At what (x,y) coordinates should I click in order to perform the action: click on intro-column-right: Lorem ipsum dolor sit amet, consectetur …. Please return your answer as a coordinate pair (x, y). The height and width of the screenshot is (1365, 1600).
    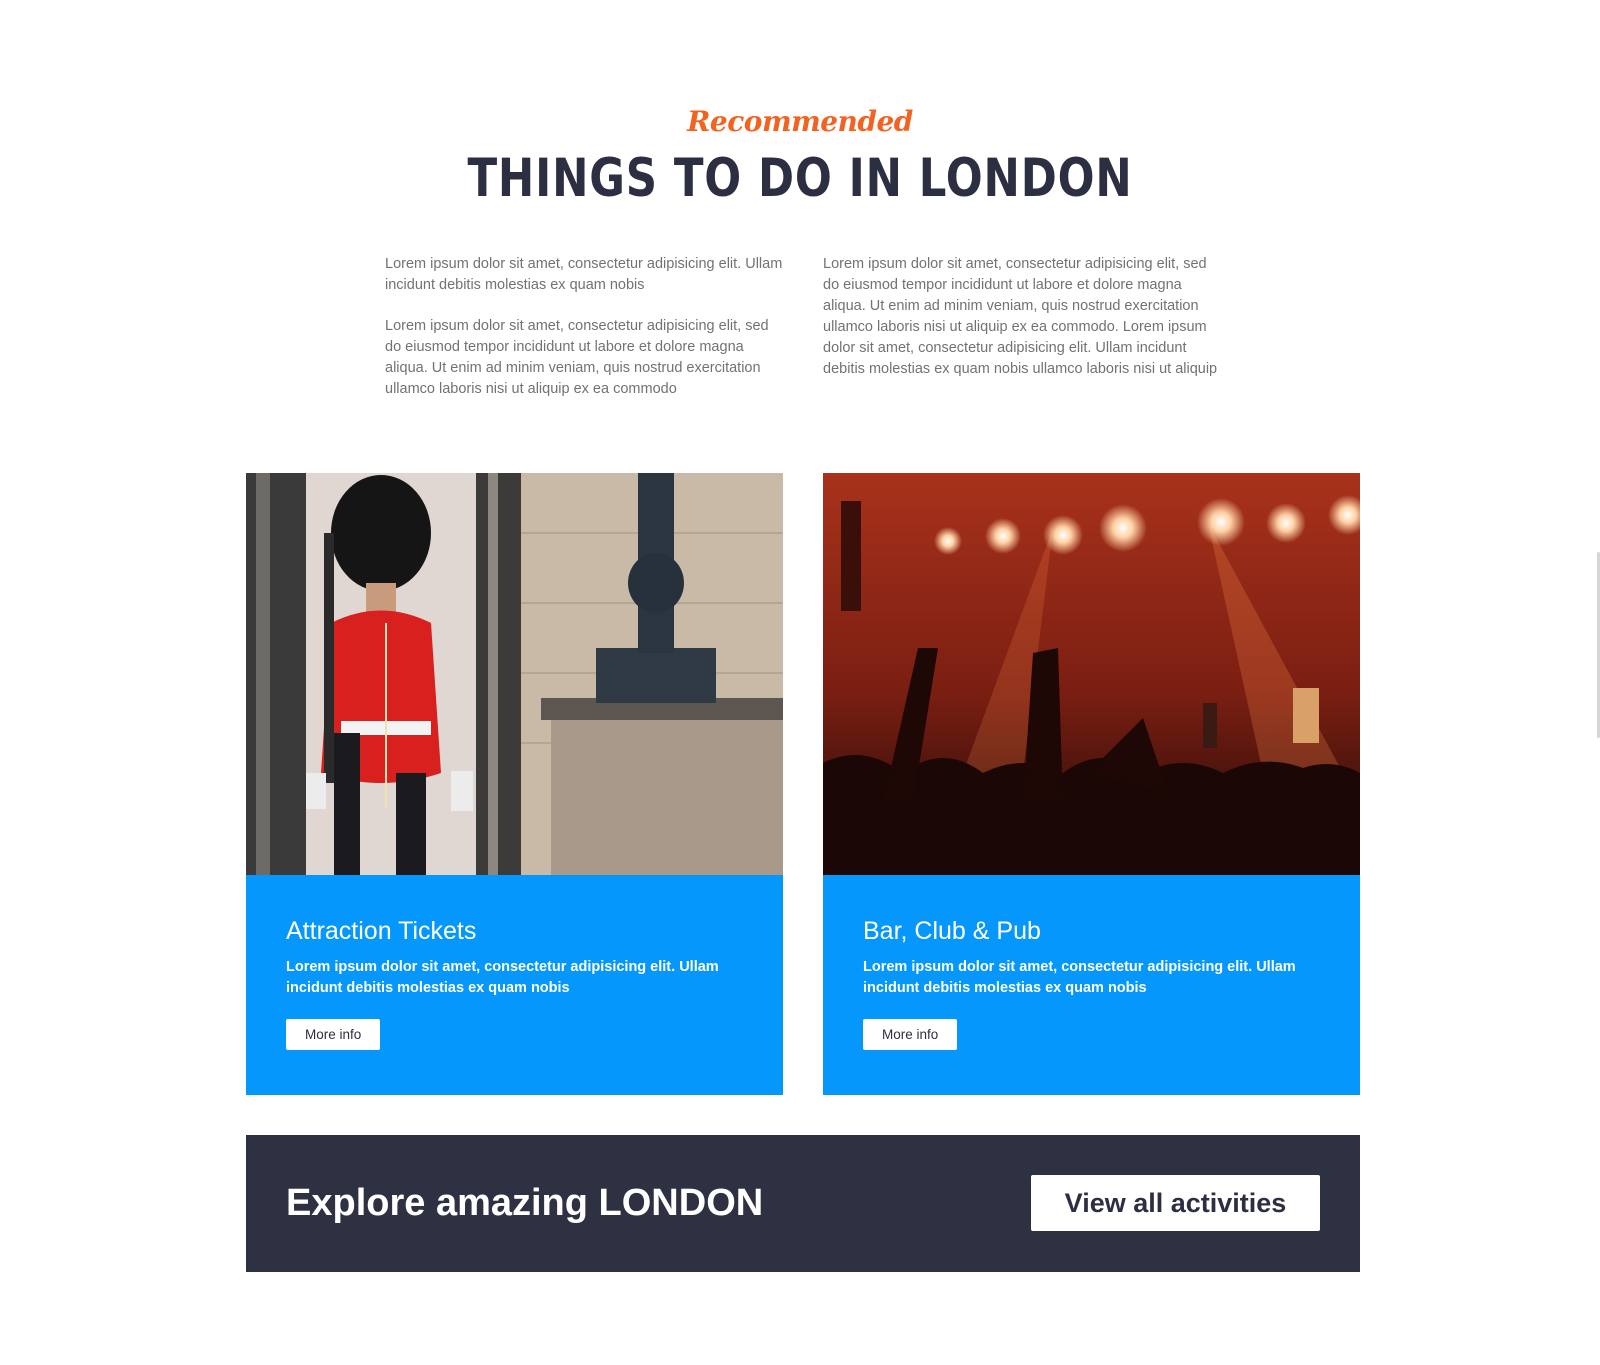
    Looking at the image, I should click on (1023, 327).